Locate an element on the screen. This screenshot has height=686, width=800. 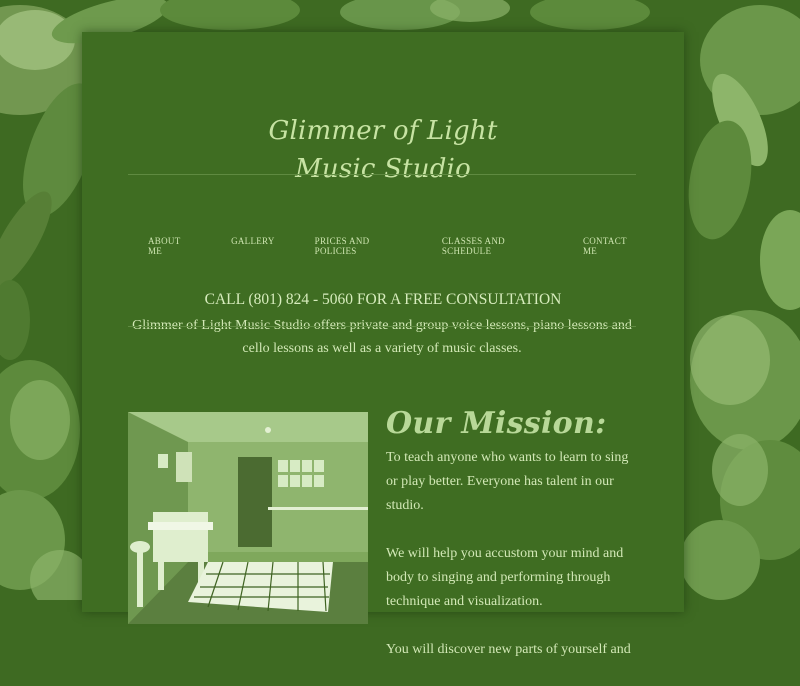
nav-item-about-me: ABOUT ME is located at coordinates (169, 246).